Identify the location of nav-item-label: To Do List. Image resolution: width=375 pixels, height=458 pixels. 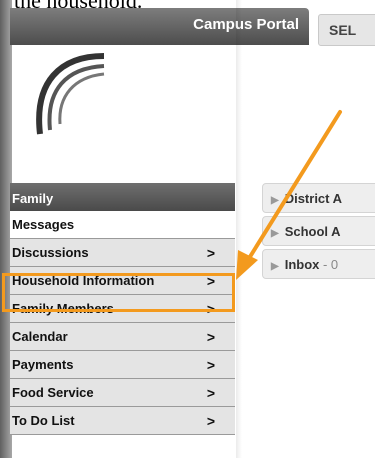
(43, 420).